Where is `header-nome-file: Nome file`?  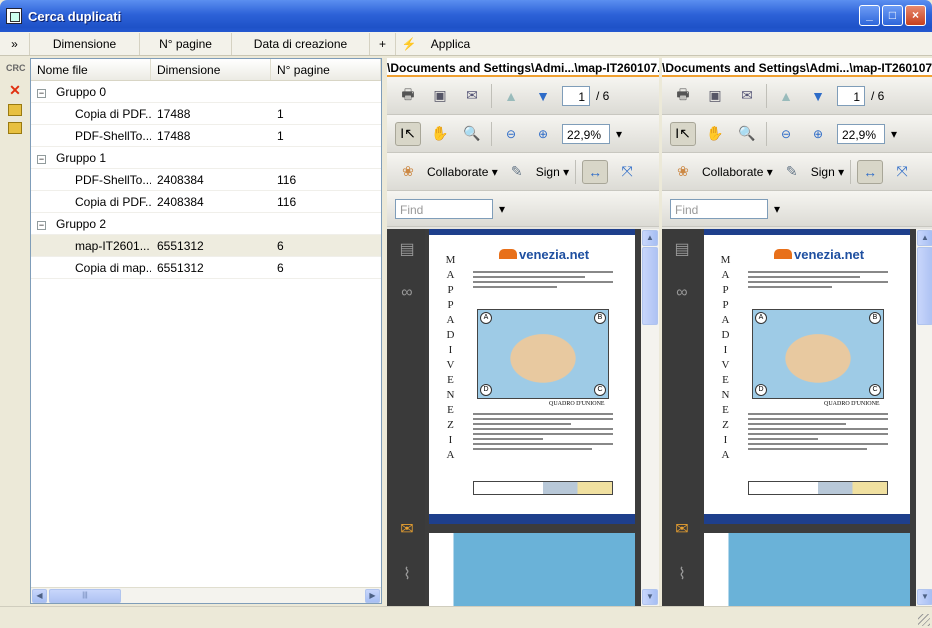 header-nome-file: Nome file is located at coordinates (91, 69).